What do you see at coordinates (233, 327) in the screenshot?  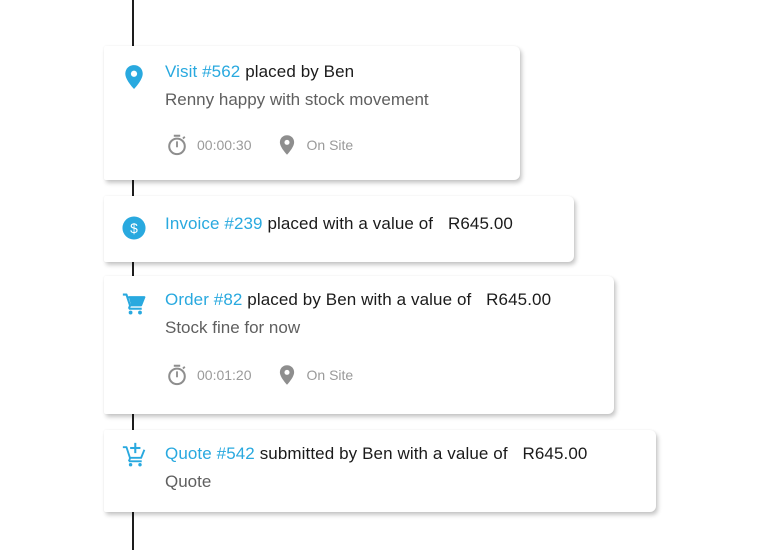 I see `order-subtitle: Stock fine for now` at bounding box center [233, 327].